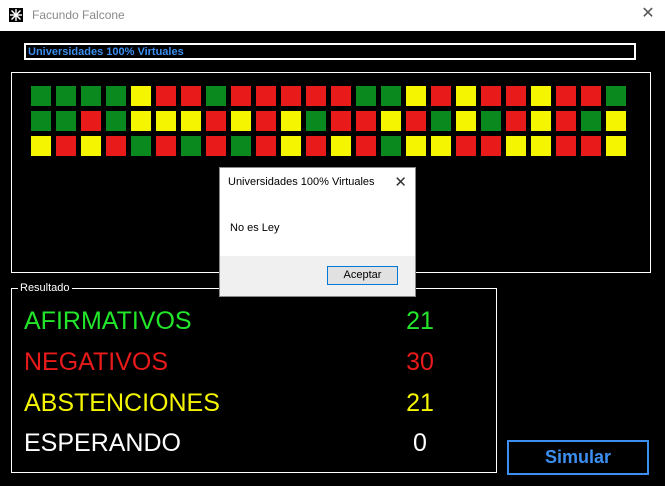 Image resolution: width=665 pixels, height=486 pixels. Describe the element at coordinates (106, 52) in the screenshot. I see `topic-label: Universidades 100% Virtuales` at that location.